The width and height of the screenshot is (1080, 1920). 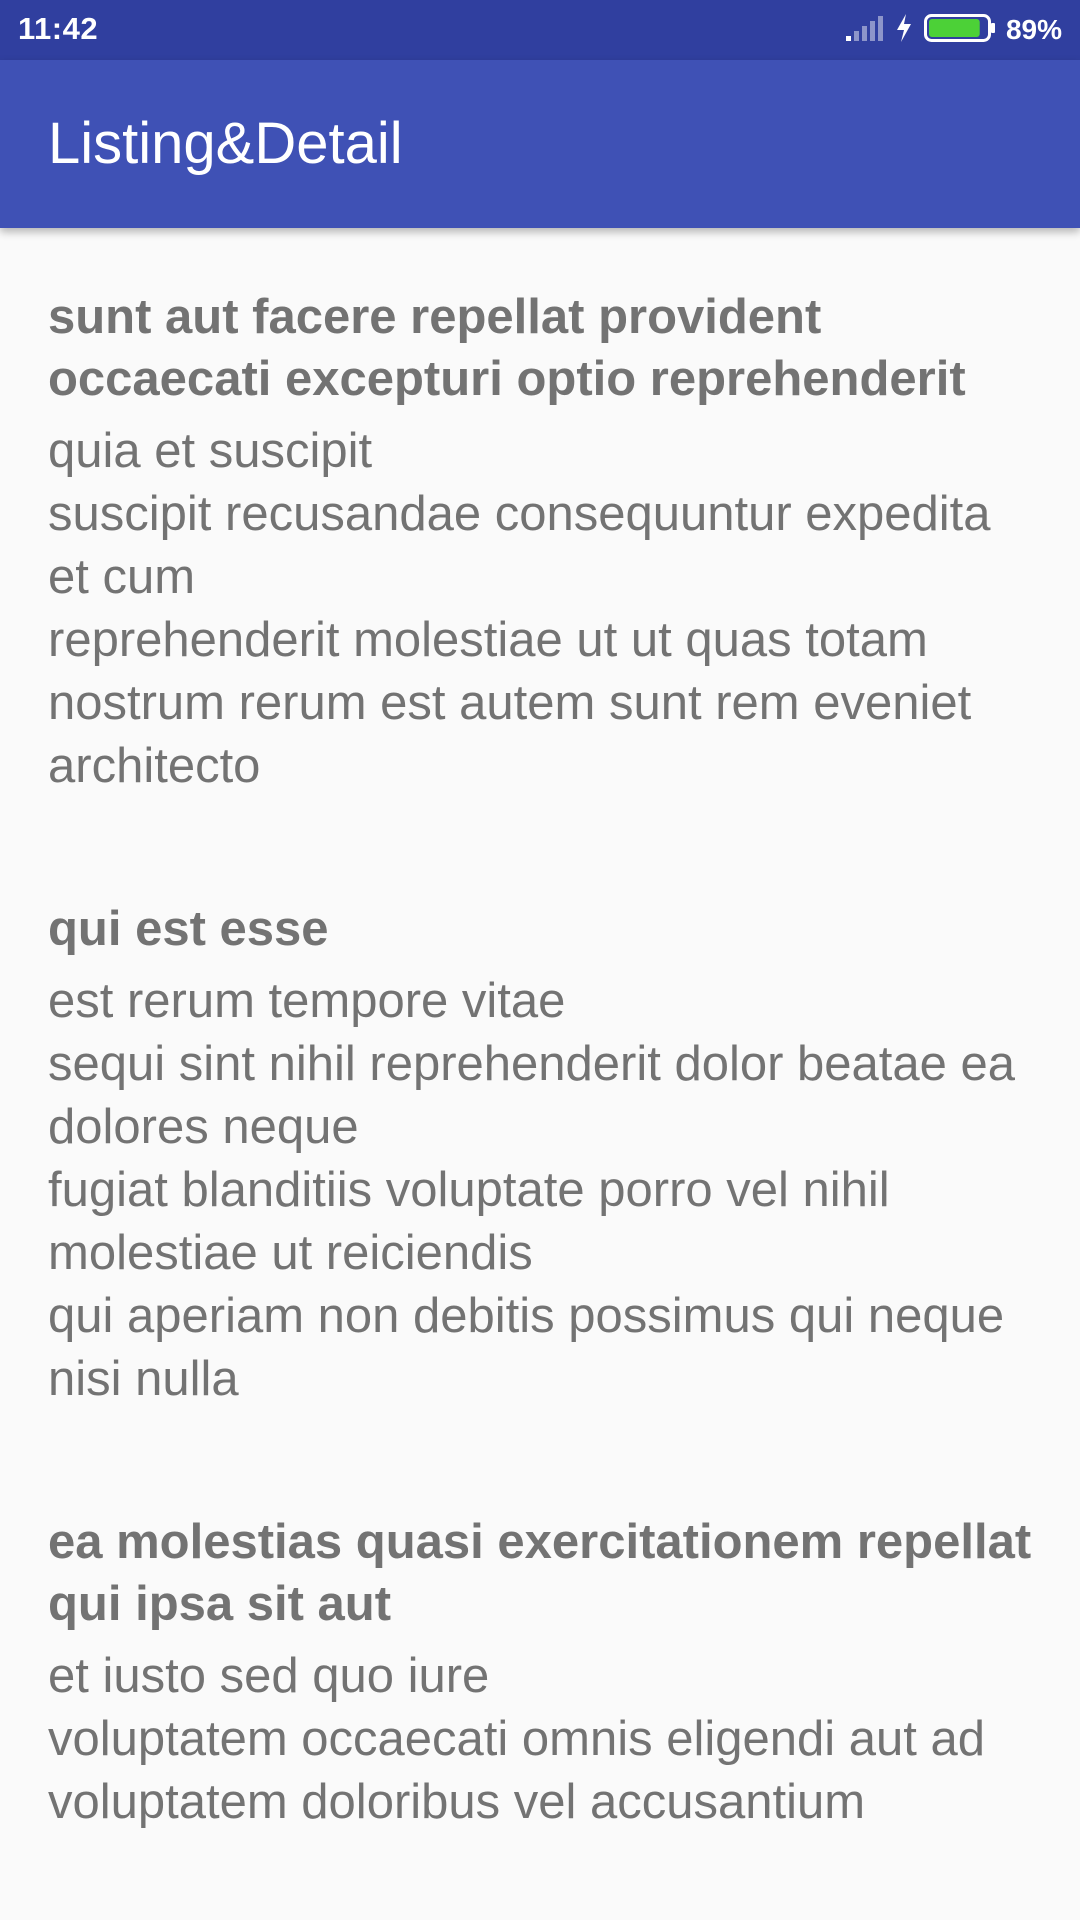 I want to click on battery-fill, so click(x=954, y=27).